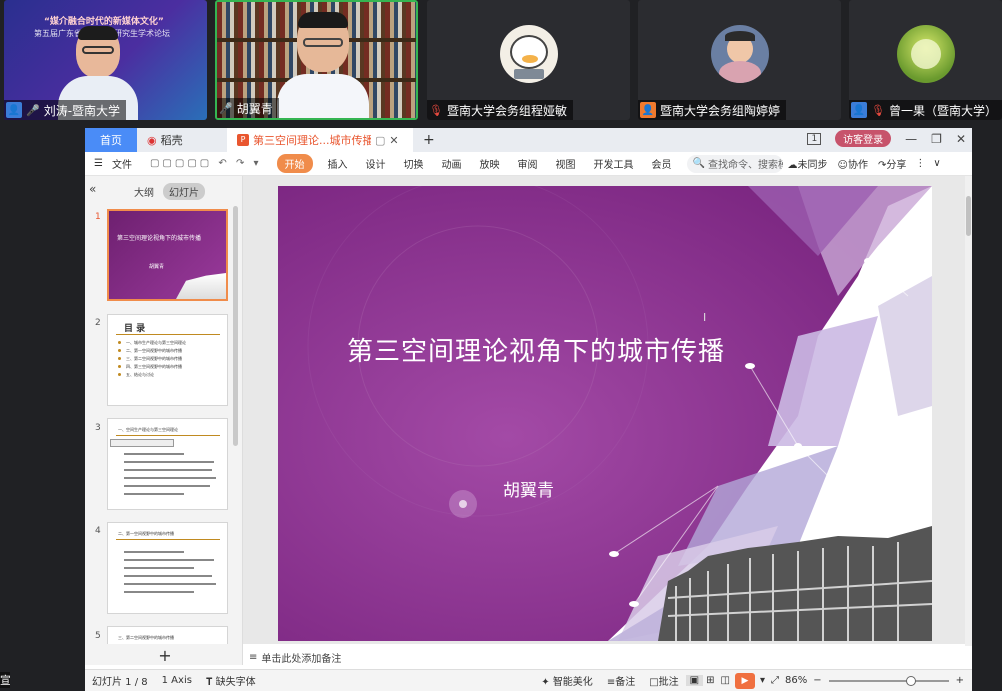 Image resolution: width=1002 pixels, height=691 pixels. Describe the element at coordinates (536, 349) in the screenshot. I see `slide-title: 第三空间理论视角下的城市传播` at that location.